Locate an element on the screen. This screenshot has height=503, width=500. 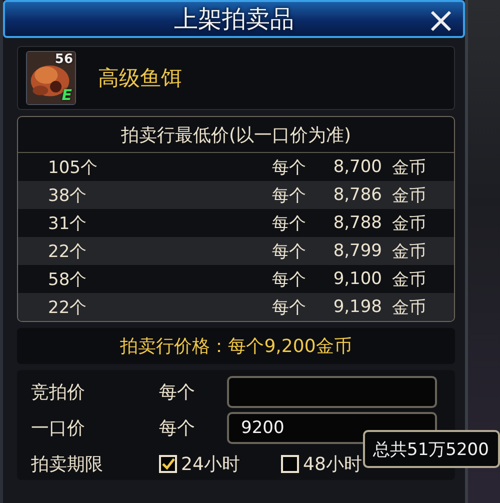
stack-count: 56 is located at coordinates (63, 59).